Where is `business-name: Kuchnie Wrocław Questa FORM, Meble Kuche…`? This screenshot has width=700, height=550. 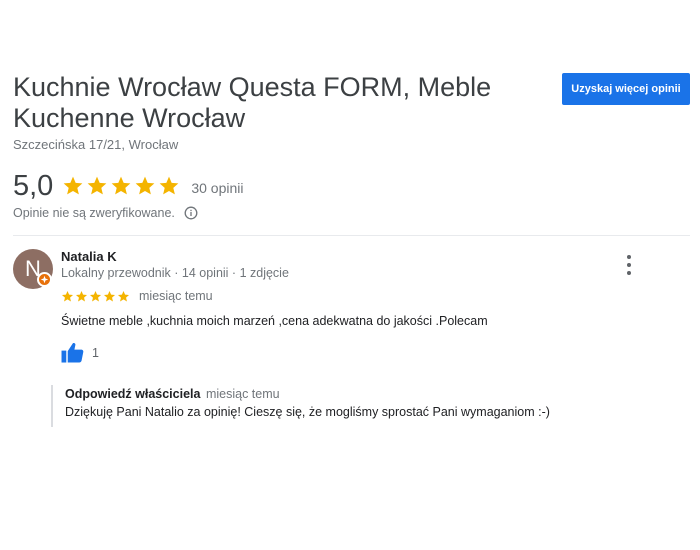
business-name: Kuchnie Wrocław Questa FORM, Meble Kuche… is located at coordinates (252, 102).